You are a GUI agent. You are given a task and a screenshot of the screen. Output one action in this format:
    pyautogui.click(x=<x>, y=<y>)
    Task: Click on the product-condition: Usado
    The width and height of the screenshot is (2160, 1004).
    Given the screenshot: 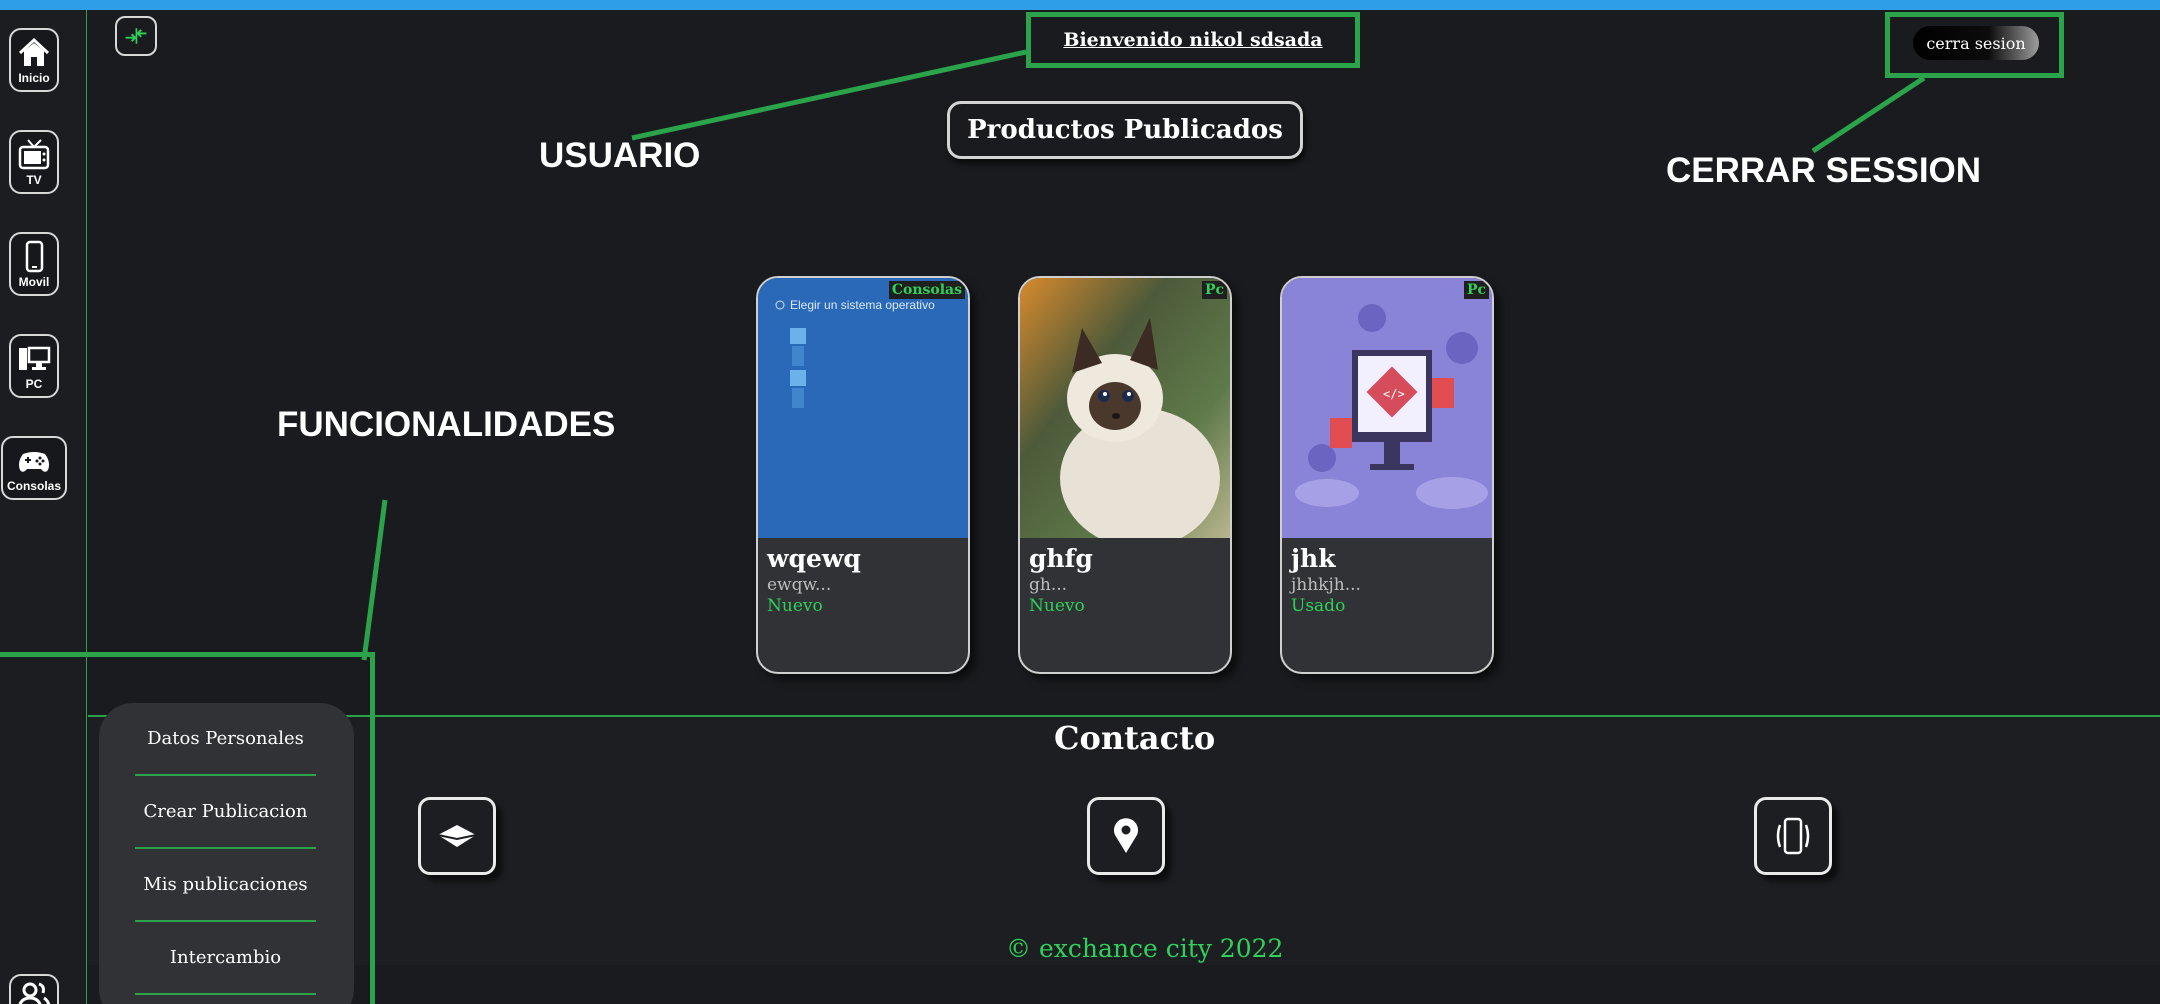 What is the action you would take?
    pyautogui.click(x=1318, y=606)
    